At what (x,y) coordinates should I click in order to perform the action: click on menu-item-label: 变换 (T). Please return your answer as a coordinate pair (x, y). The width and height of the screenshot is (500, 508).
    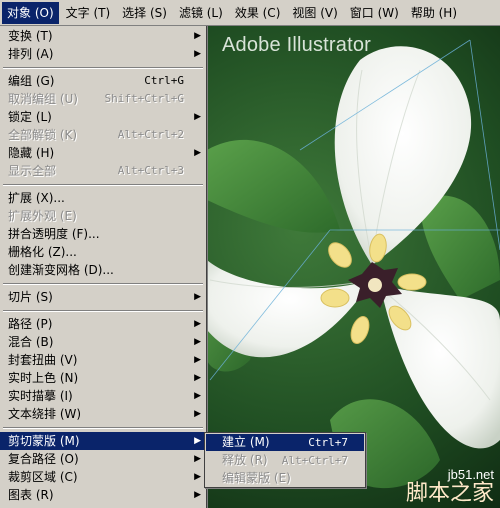
    Looking at the image, I should click on (30, 36).